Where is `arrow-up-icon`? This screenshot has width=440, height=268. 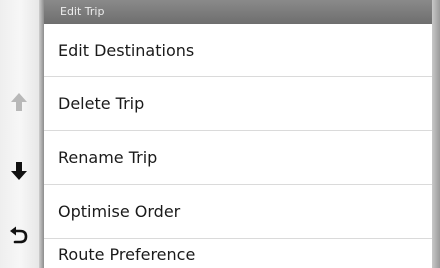
arrow-up-icon is located at coordinates (19, 102).